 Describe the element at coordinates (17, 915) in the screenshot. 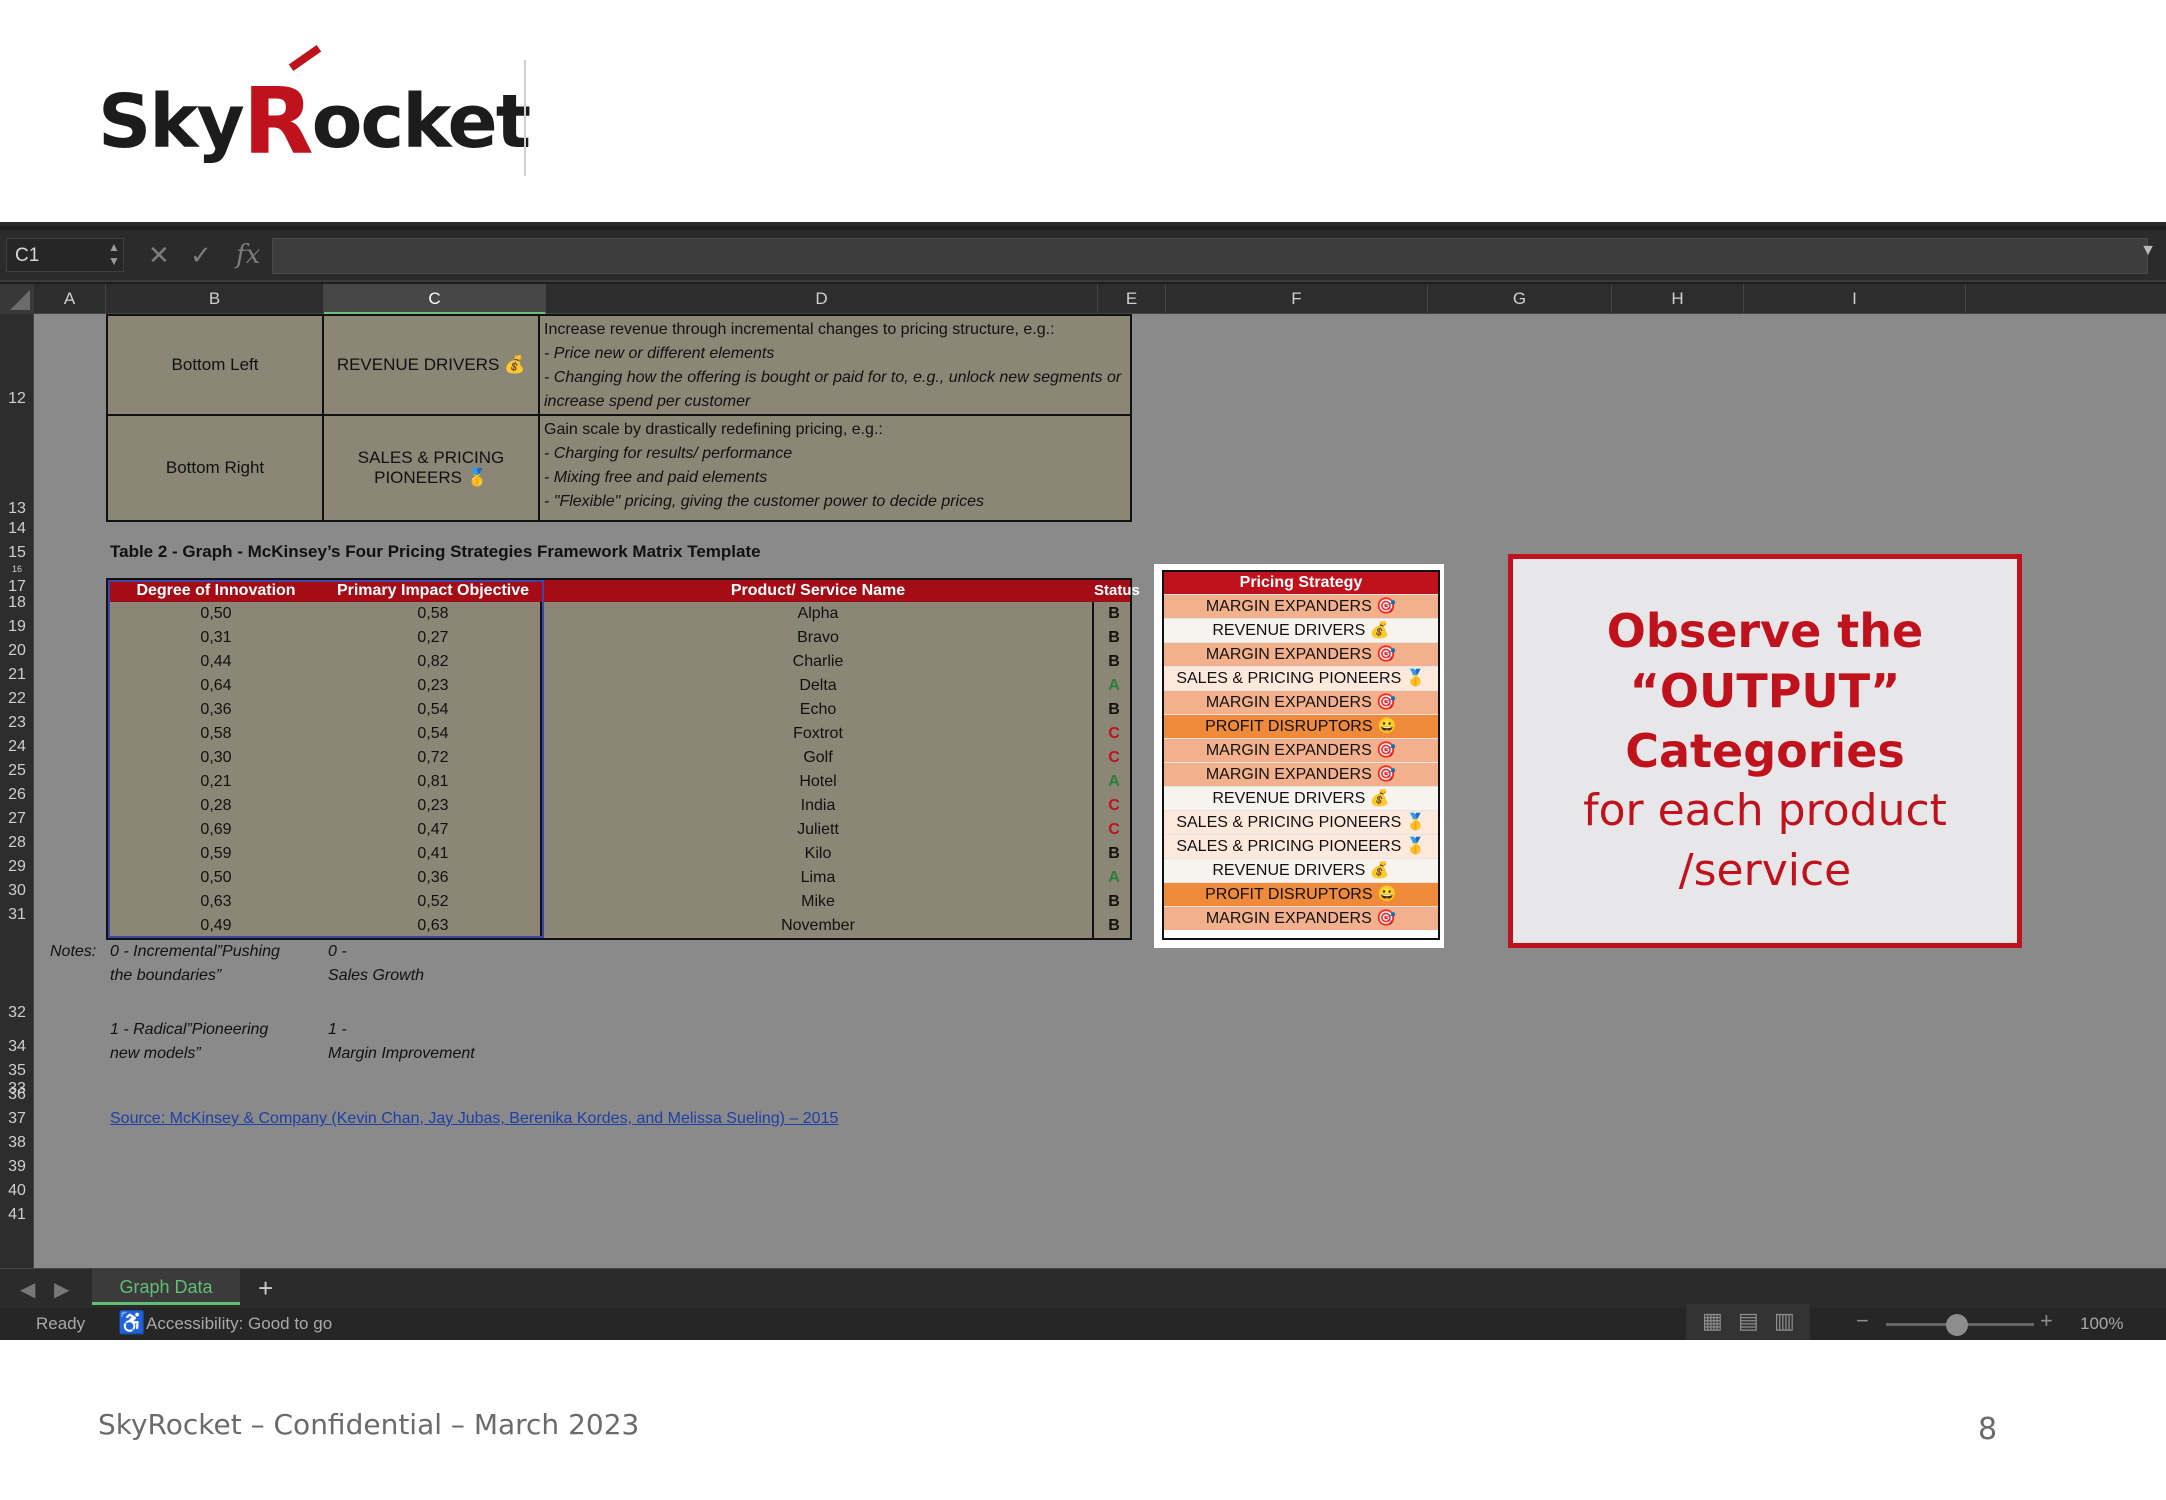

I see `row-header: 31` at that location.